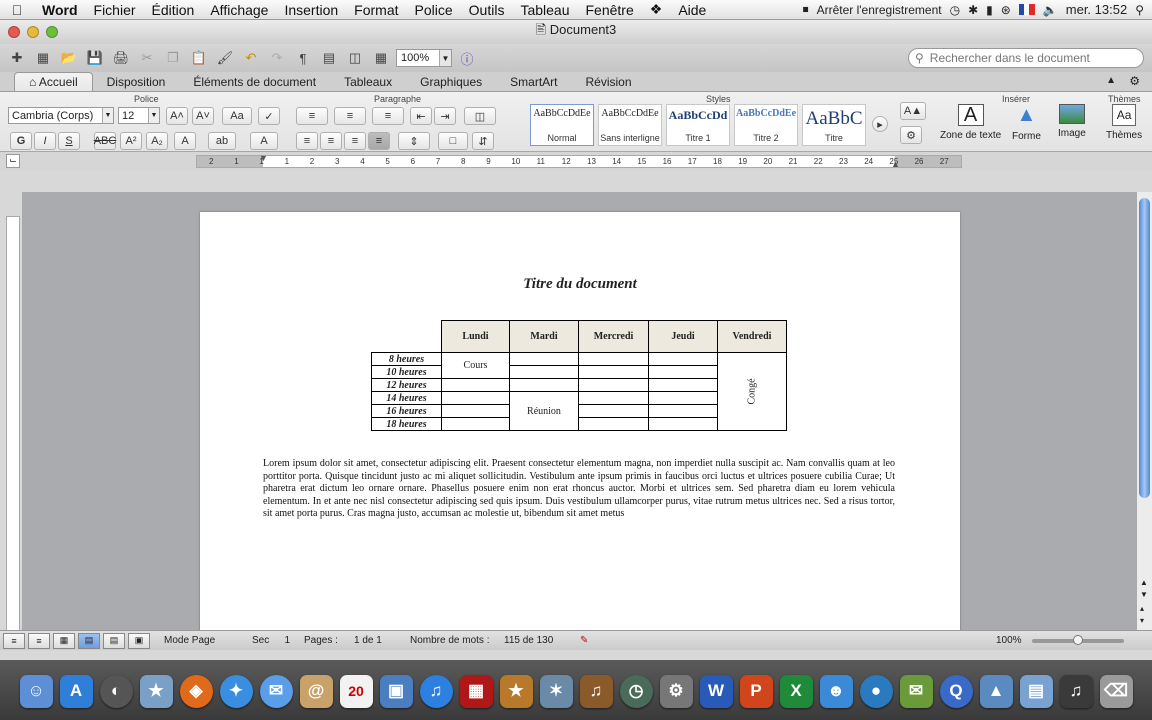 The height and width of the screenshot is (720, 1152). I want to click on style-titre: AaBbC Titre, so click(834, 125).